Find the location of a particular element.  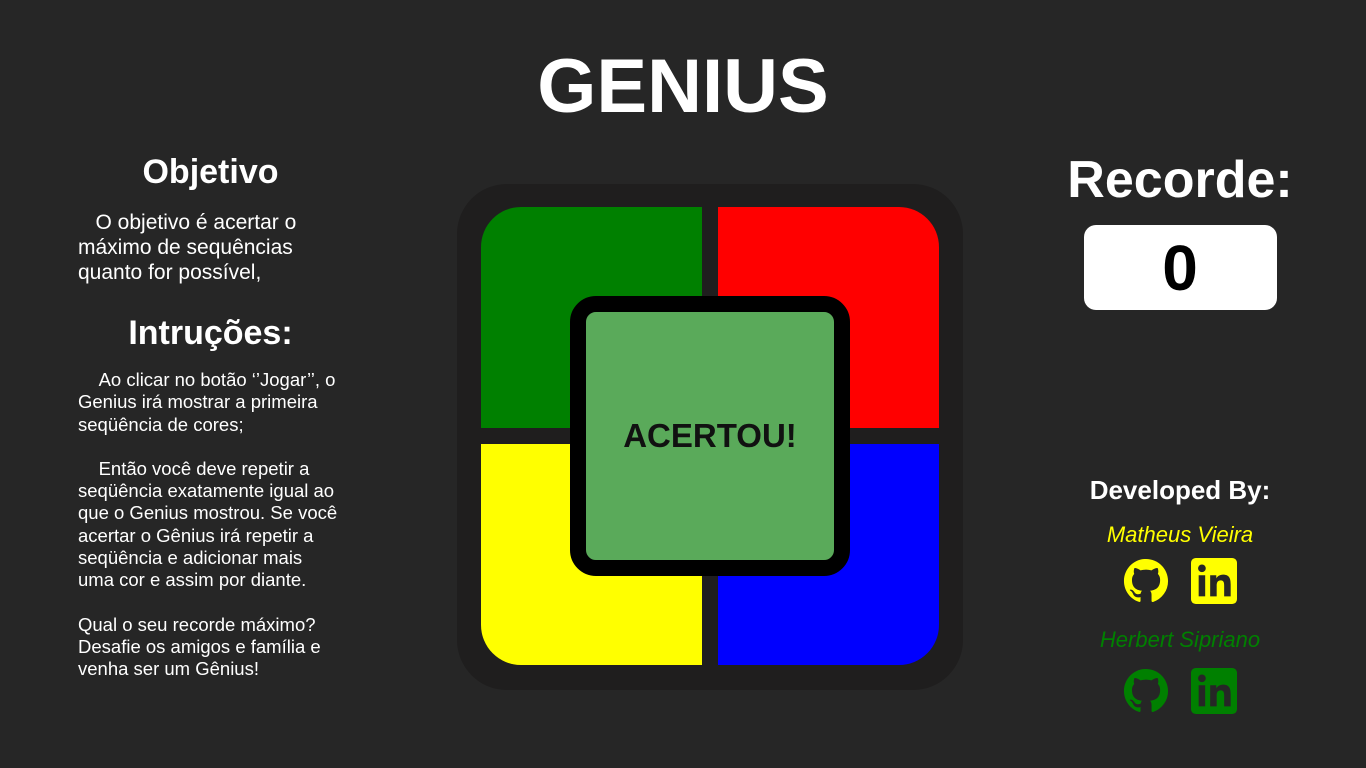

objective-heading: Objetivo is located at coordinates (210, 172).